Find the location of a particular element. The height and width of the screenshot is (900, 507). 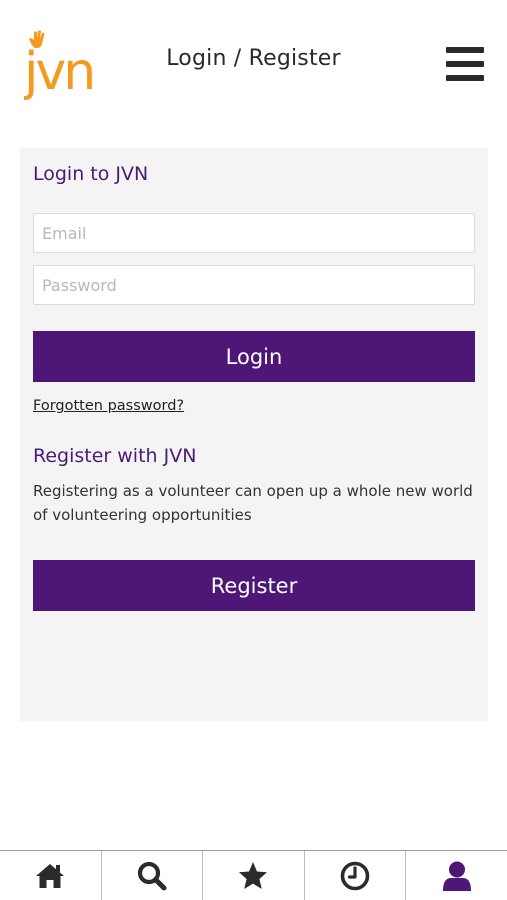

bottom-tab-bar is located at coordinates (253, 875).